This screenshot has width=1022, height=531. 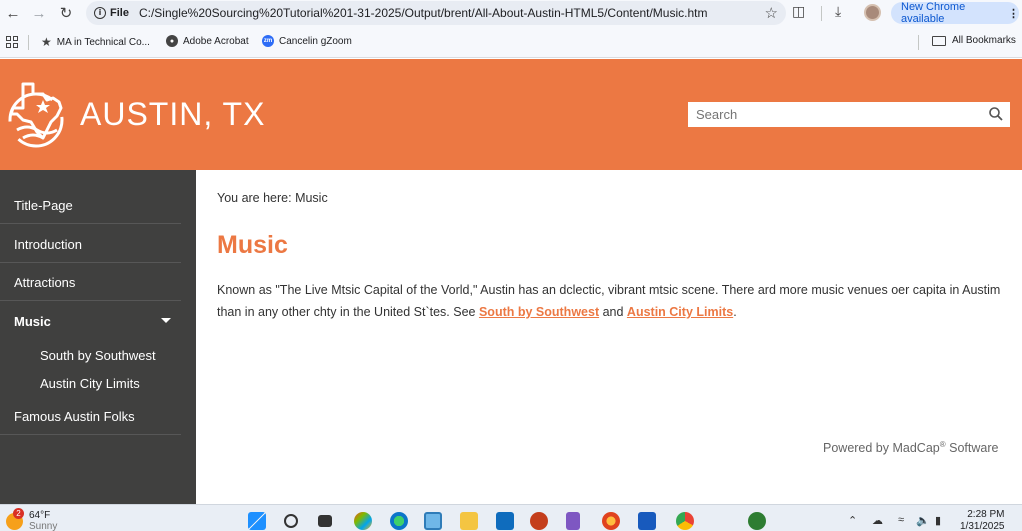 What do you see at coordinates (984, 40) in the screenshot?
I see `all-bookmarks-label: All Bookmarks` at bounding box center [984, 40].